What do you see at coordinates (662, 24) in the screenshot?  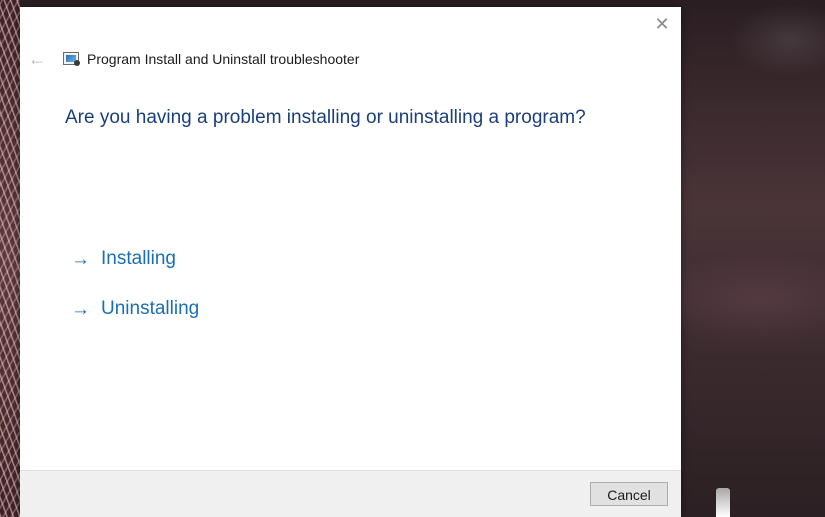 I see `close-icon: ✕` at bounding box center [662, 24].